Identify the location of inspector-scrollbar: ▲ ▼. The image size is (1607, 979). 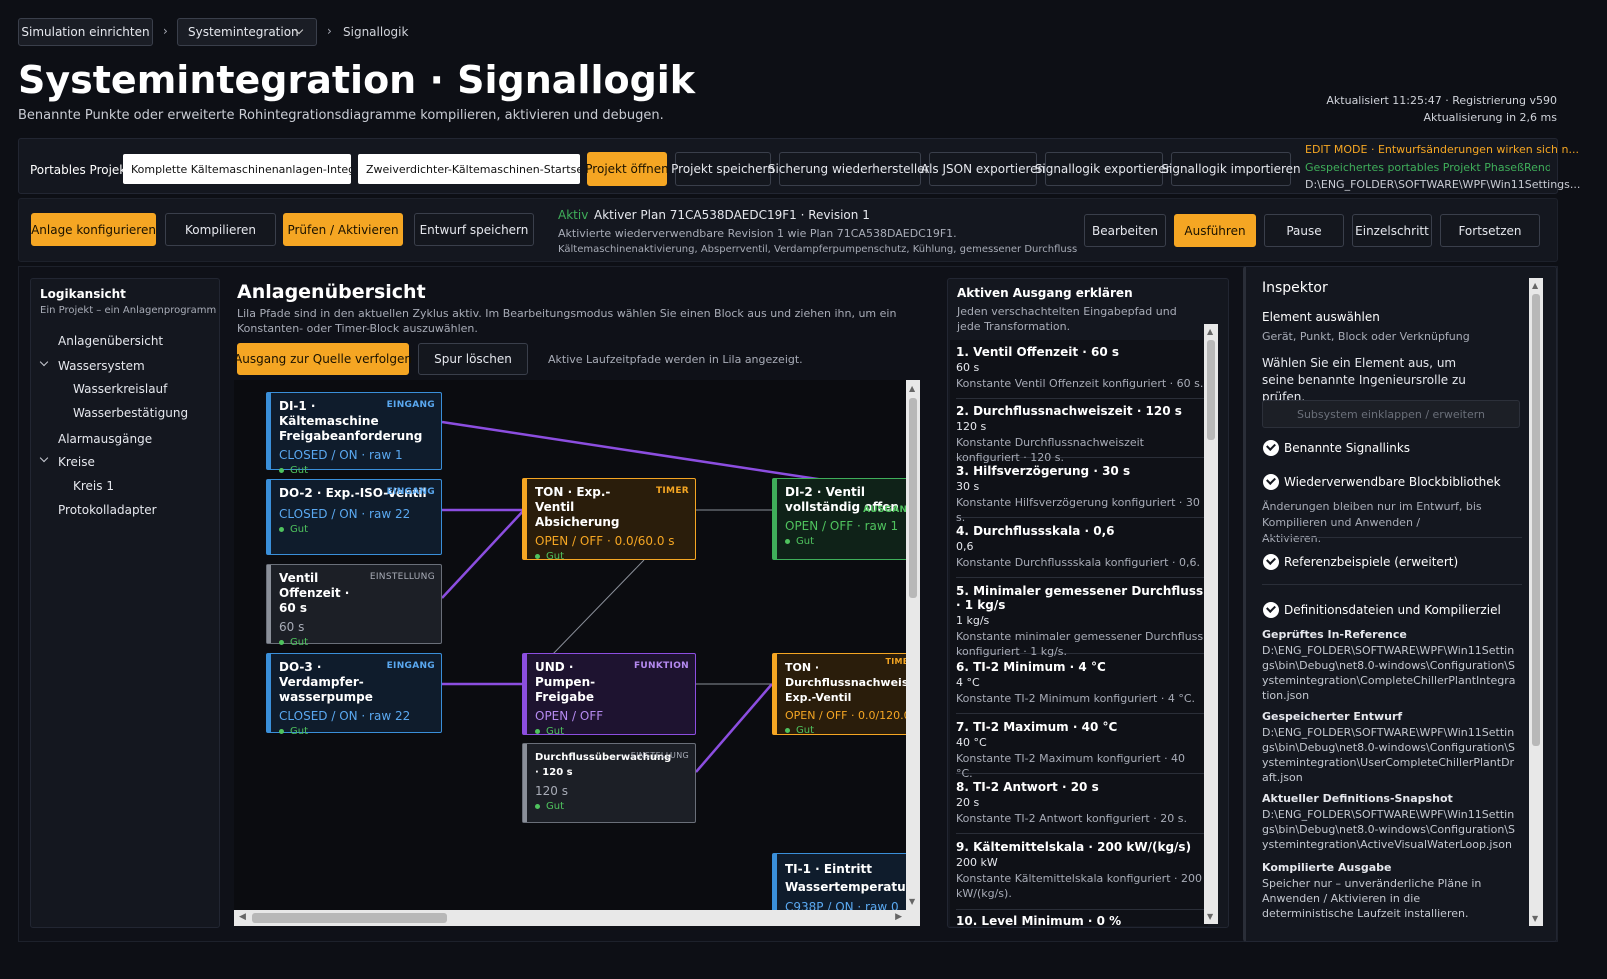
(1536, 602).